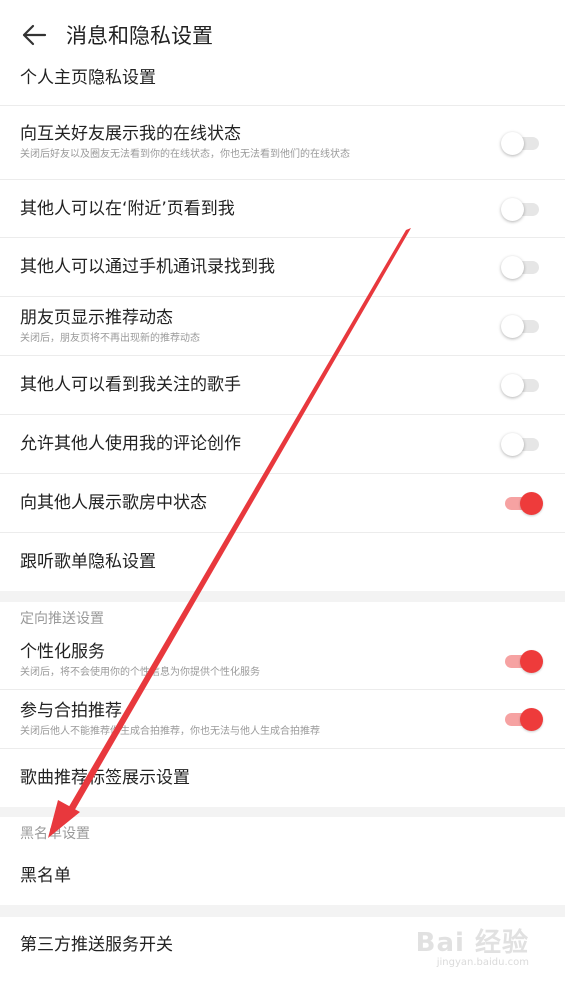  Describe the element at coordinates (185, 154) in the screenshot. I see `setting-subtitle: 关闭后好友以及圈友无法看到你的在线状态，你也无法看到他们的在线状态` at that location.